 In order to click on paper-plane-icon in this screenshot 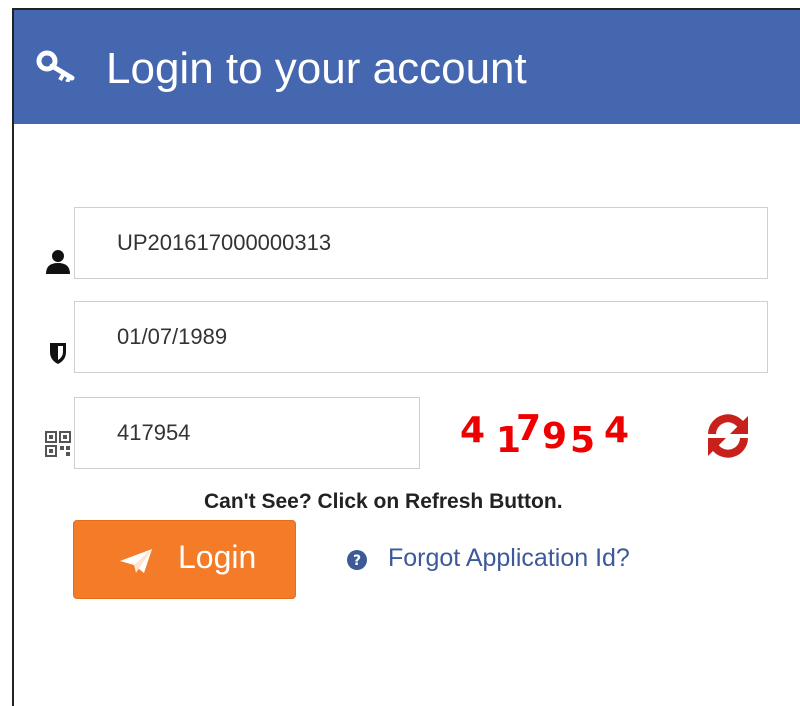, I will do `click(136, 561)`.